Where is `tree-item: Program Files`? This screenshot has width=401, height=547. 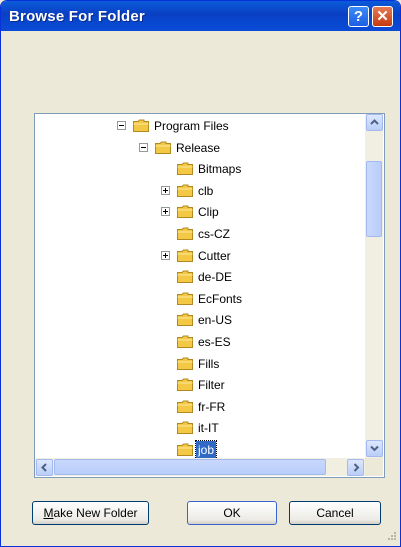 tree-item: Program Files is located at coordinates (200, 126).